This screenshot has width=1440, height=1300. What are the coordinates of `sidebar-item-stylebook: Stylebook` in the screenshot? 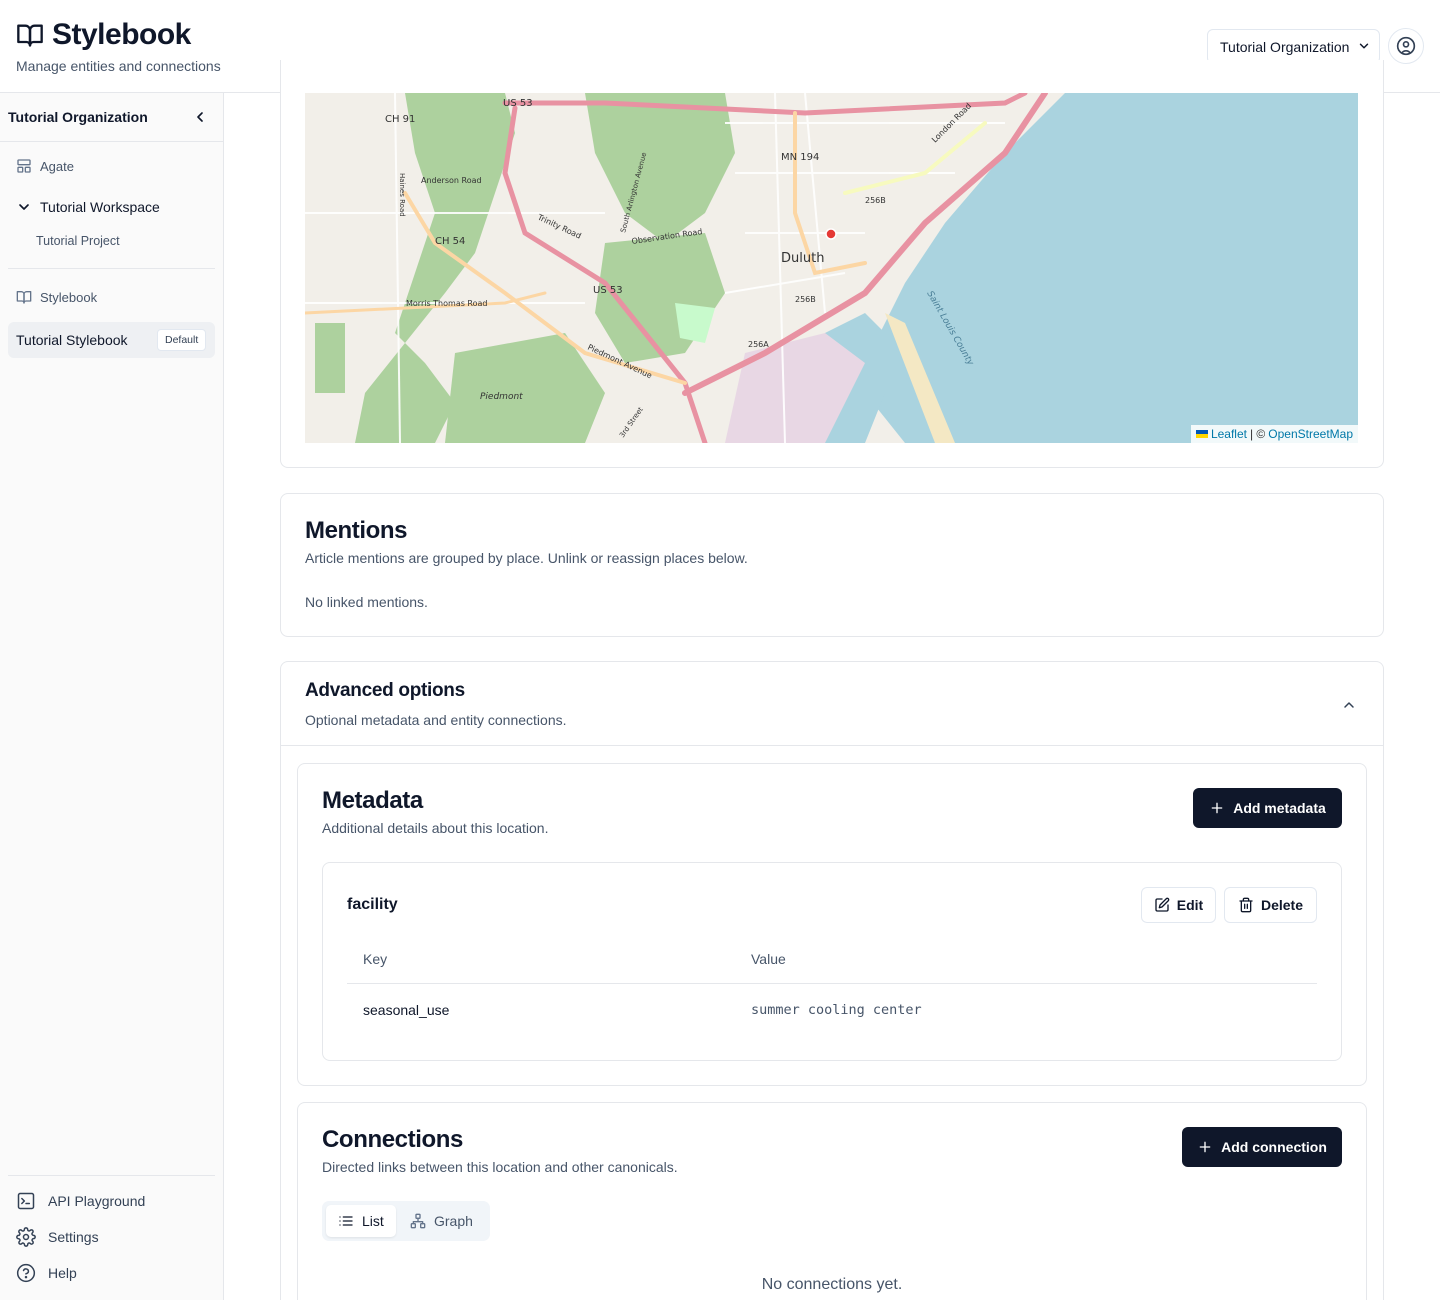 It's located at (56, 297).